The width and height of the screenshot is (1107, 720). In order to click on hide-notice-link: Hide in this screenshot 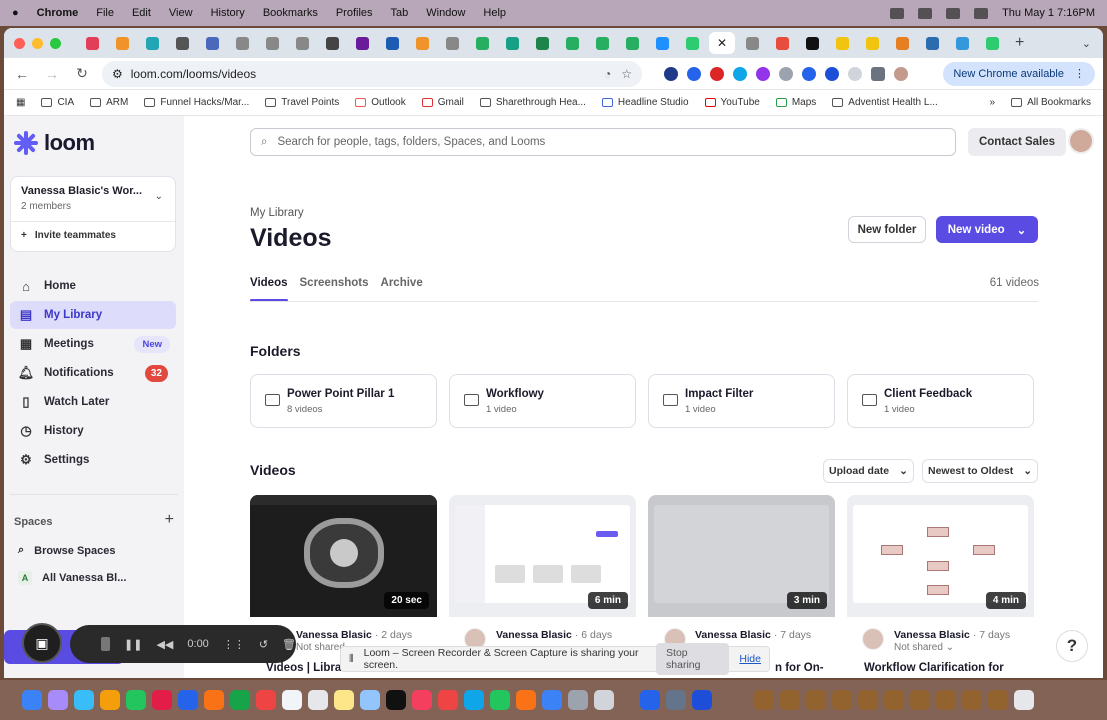, I will do `click(750, 659)`.